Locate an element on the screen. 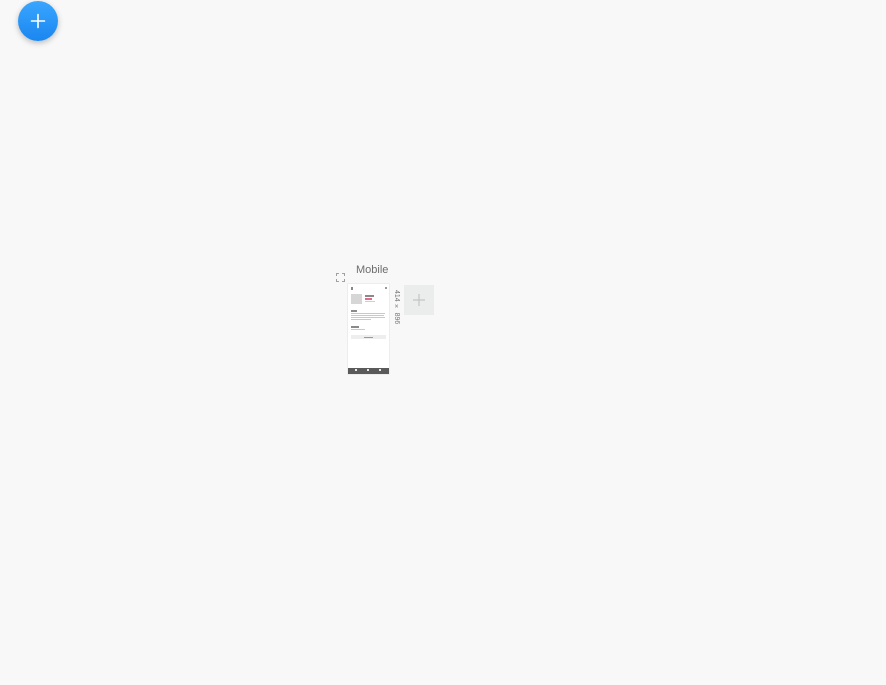 The image size is (886, 685). tab-bar is located at coordinates (368, 371).